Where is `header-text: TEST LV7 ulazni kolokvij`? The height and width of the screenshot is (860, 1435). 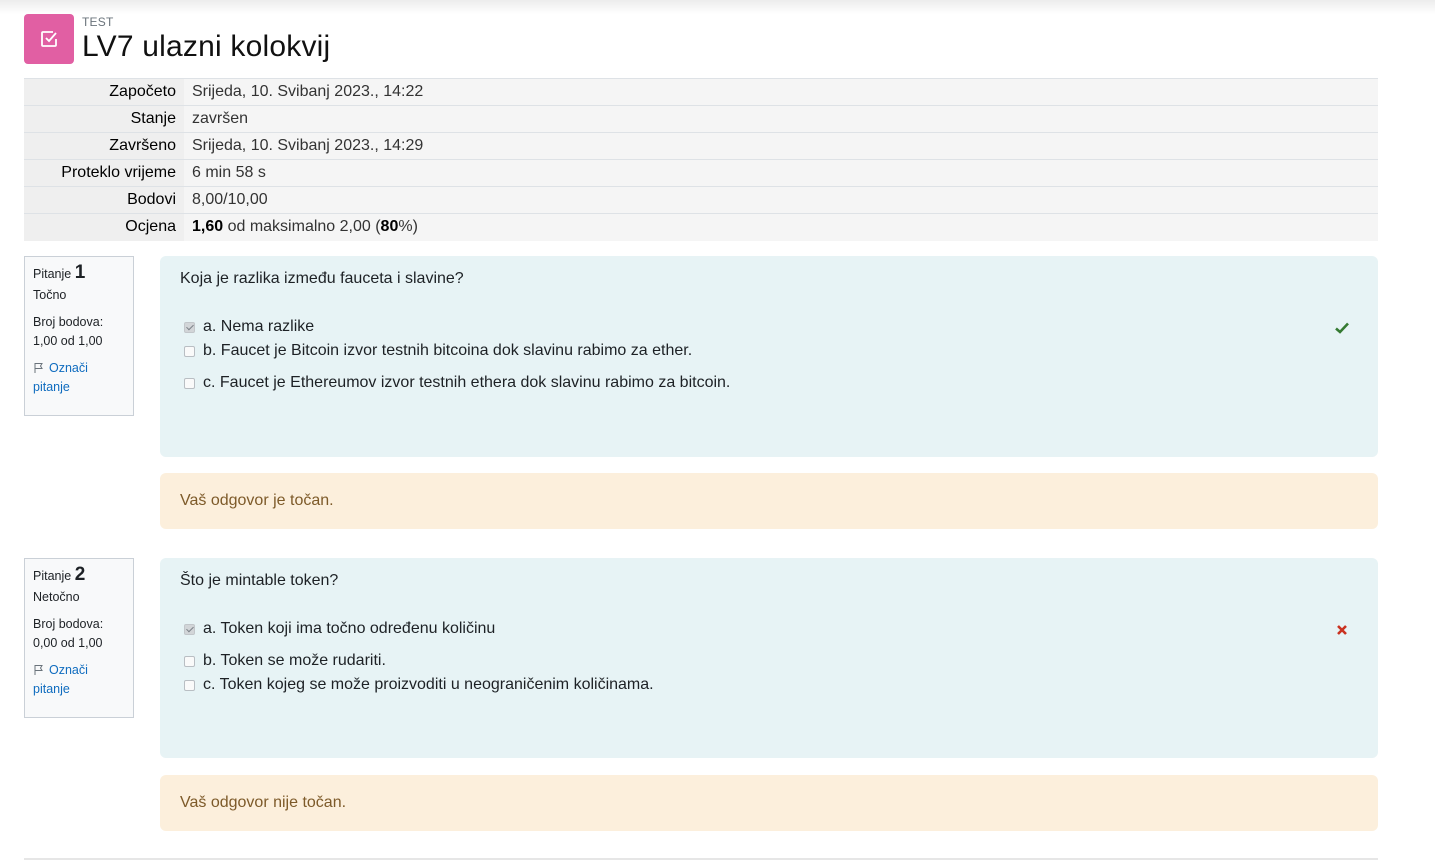
header-text: TEST LV7 ulazni kolokvij is located at coordinates (282, 39).